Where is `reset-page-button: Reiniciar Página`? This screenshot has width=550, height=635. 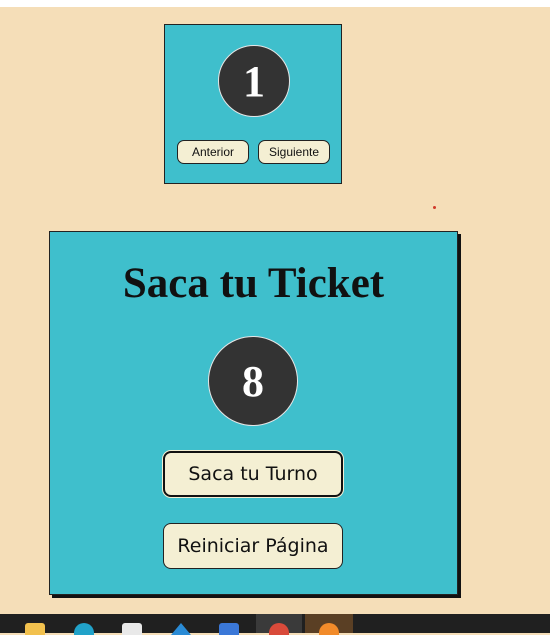
reset-page-button: Reiniciar Página is located at coordinates (253, 546).